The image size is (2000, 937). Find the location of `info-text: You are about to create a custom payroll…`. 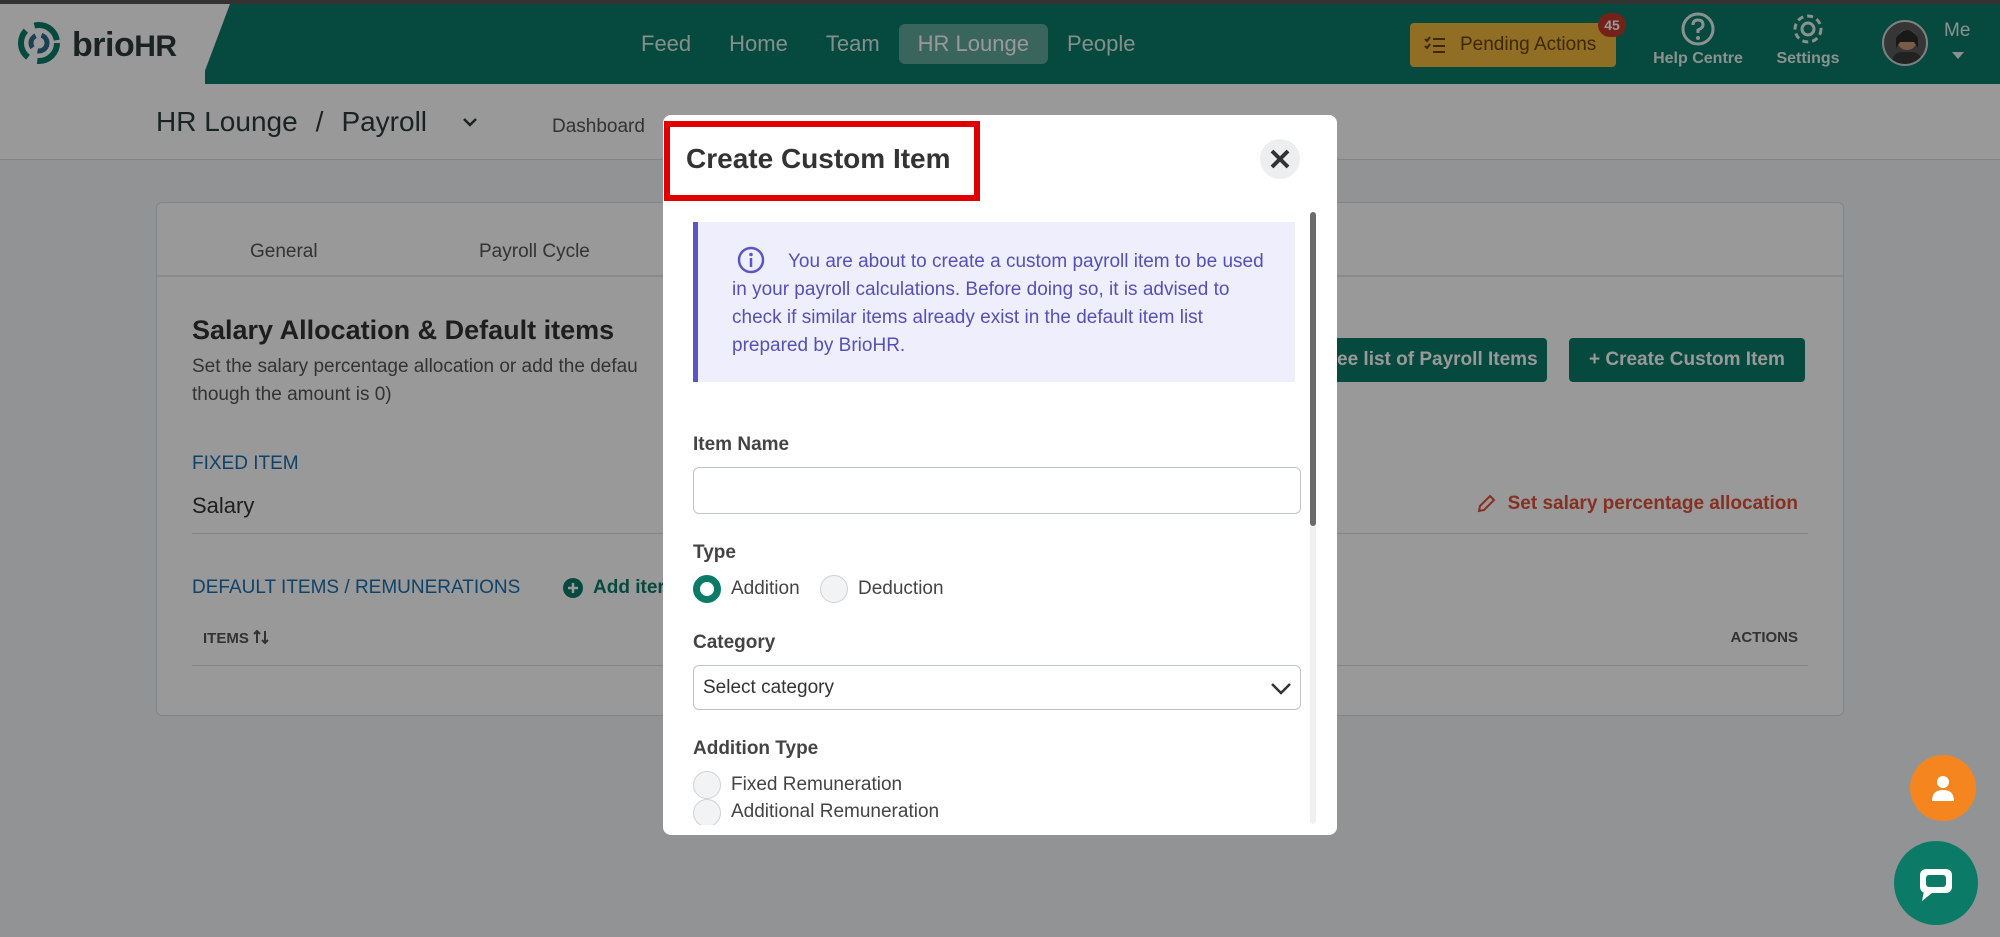

info-text: You are about to create a custom payroll… is located at coordinates (998, 303).